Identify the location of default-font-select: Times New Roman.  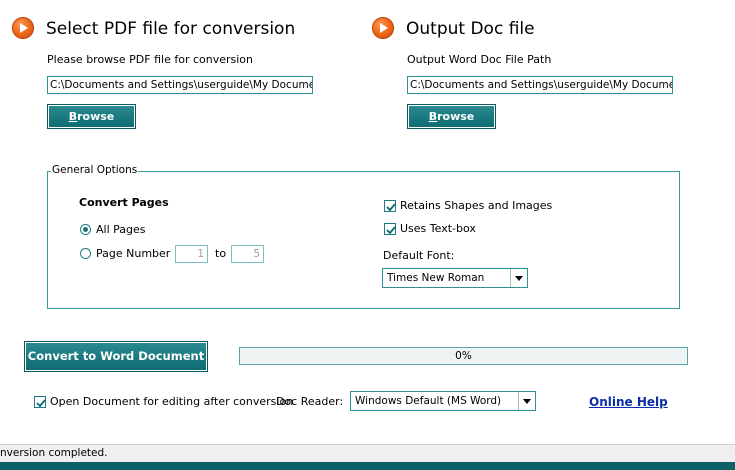
(455, 278).